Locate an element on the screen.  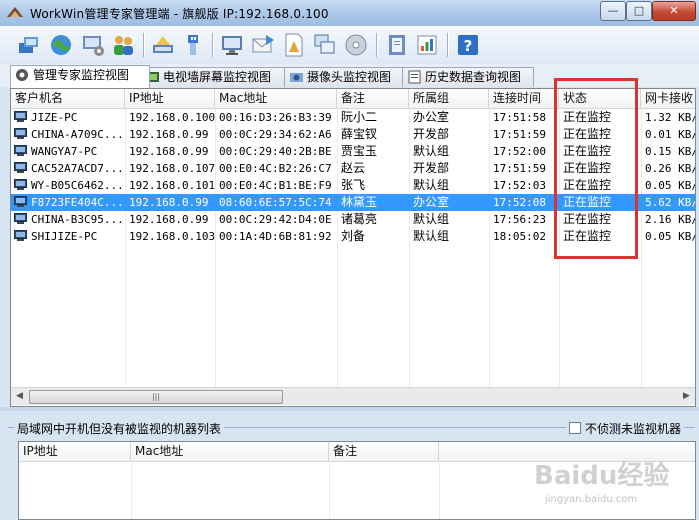
close-button: ✕ is located at coordinates (674, 11).